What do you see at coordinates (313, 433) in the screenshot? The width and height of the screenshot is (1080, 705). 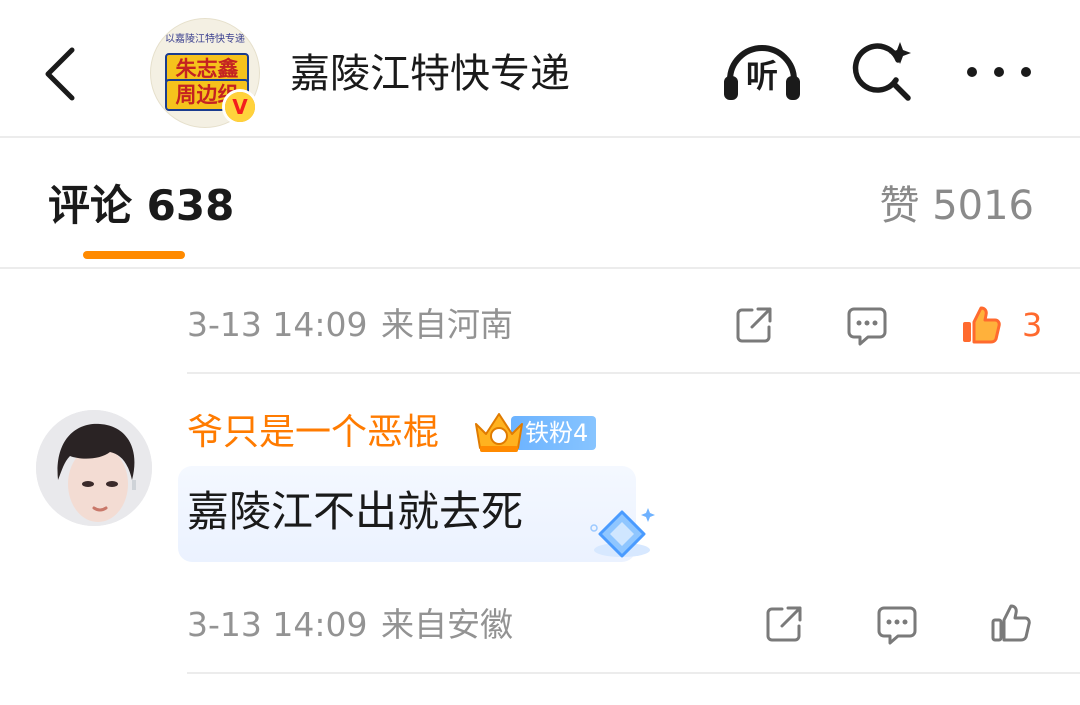 I see `comment-username: 爷只是一个恶棍` at bounding box center [313, 433].